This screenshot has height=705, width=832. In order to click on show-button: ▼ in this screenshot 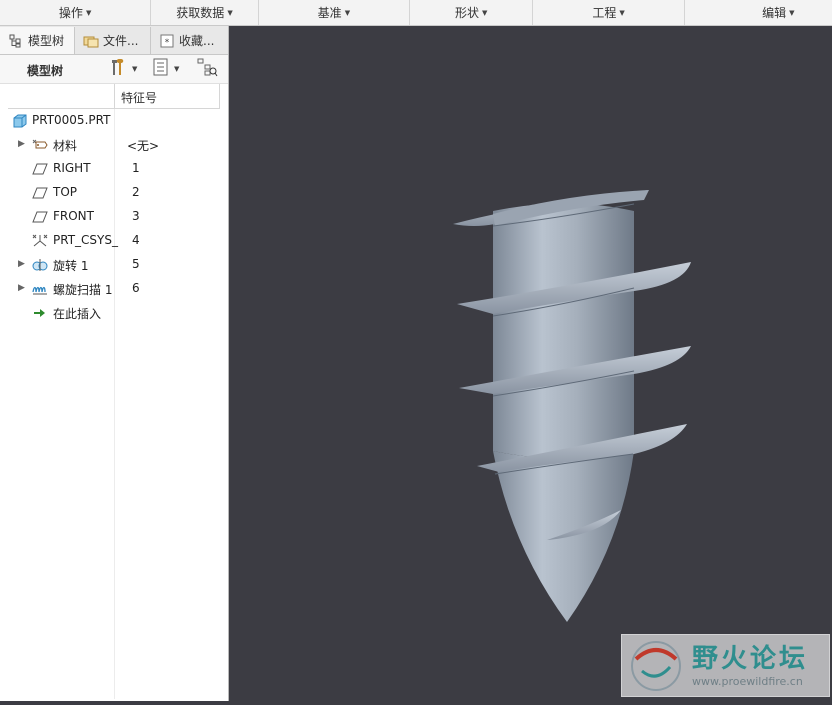, I will do `click(166, 69)`.